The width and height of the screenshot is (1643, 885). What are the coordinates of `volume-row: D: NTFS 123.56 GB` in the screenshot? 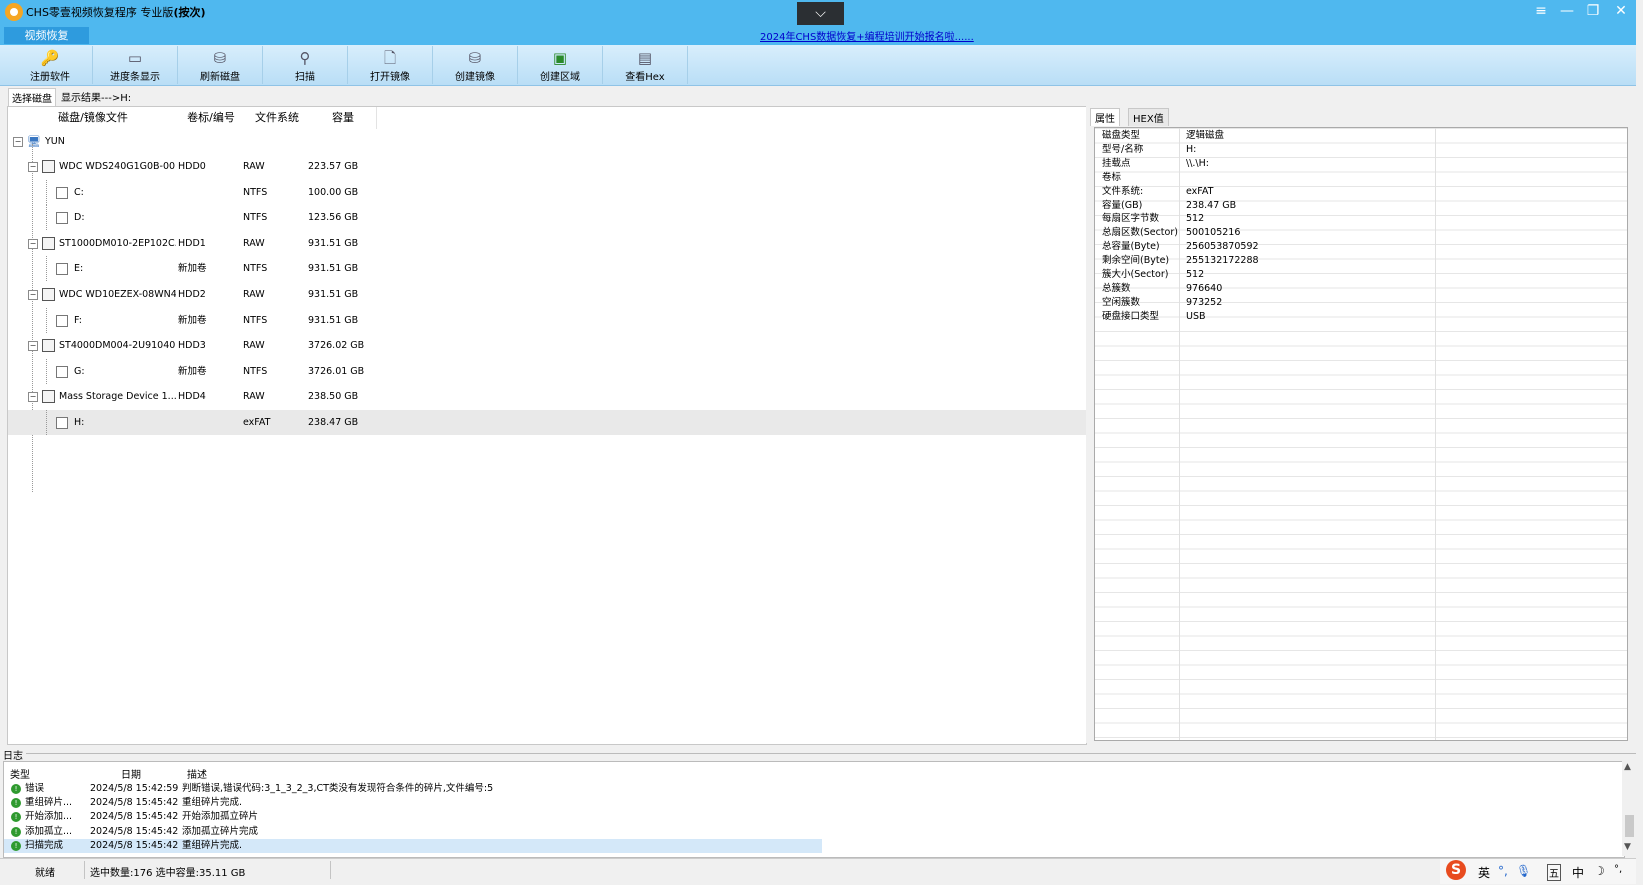 It's located at (547, 218).